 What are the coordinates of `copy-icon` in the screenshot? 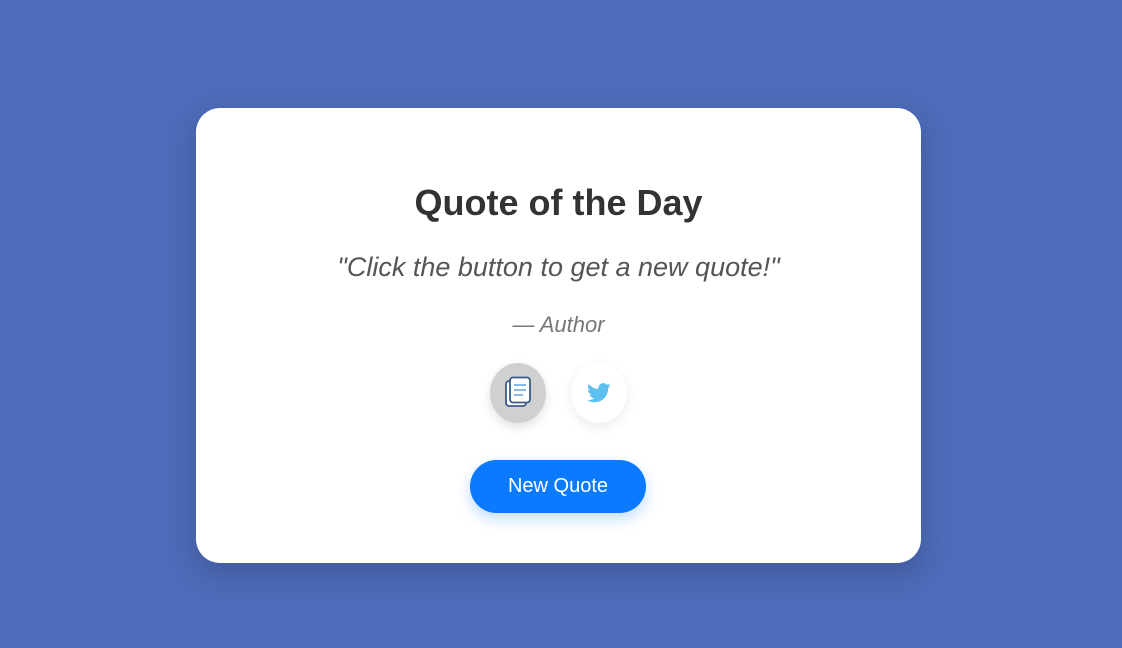 It's located at (518, 391).